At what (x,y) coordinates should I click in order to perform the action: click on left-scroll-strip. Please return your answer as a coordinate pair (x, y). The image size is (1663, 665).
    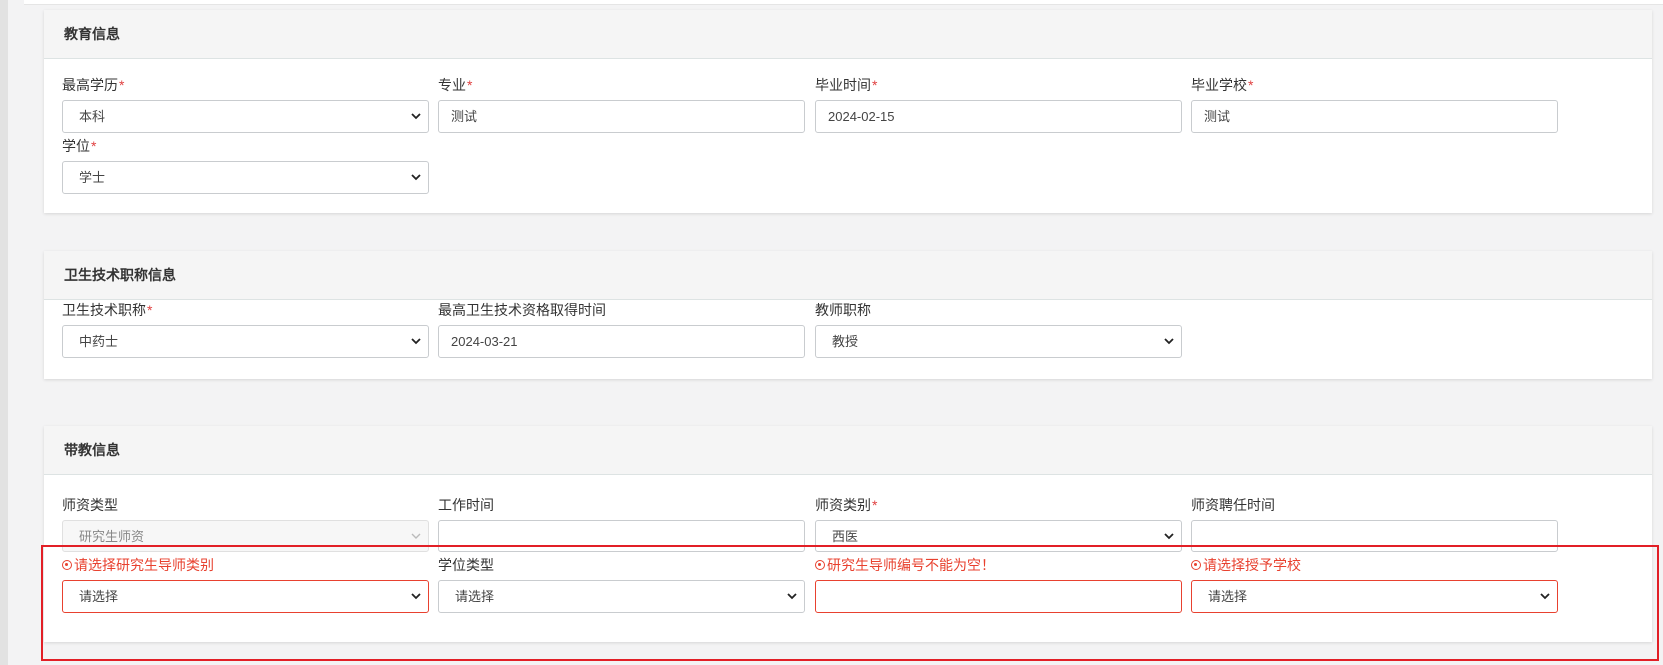
    Looking at the image, I should click on (4, 332).